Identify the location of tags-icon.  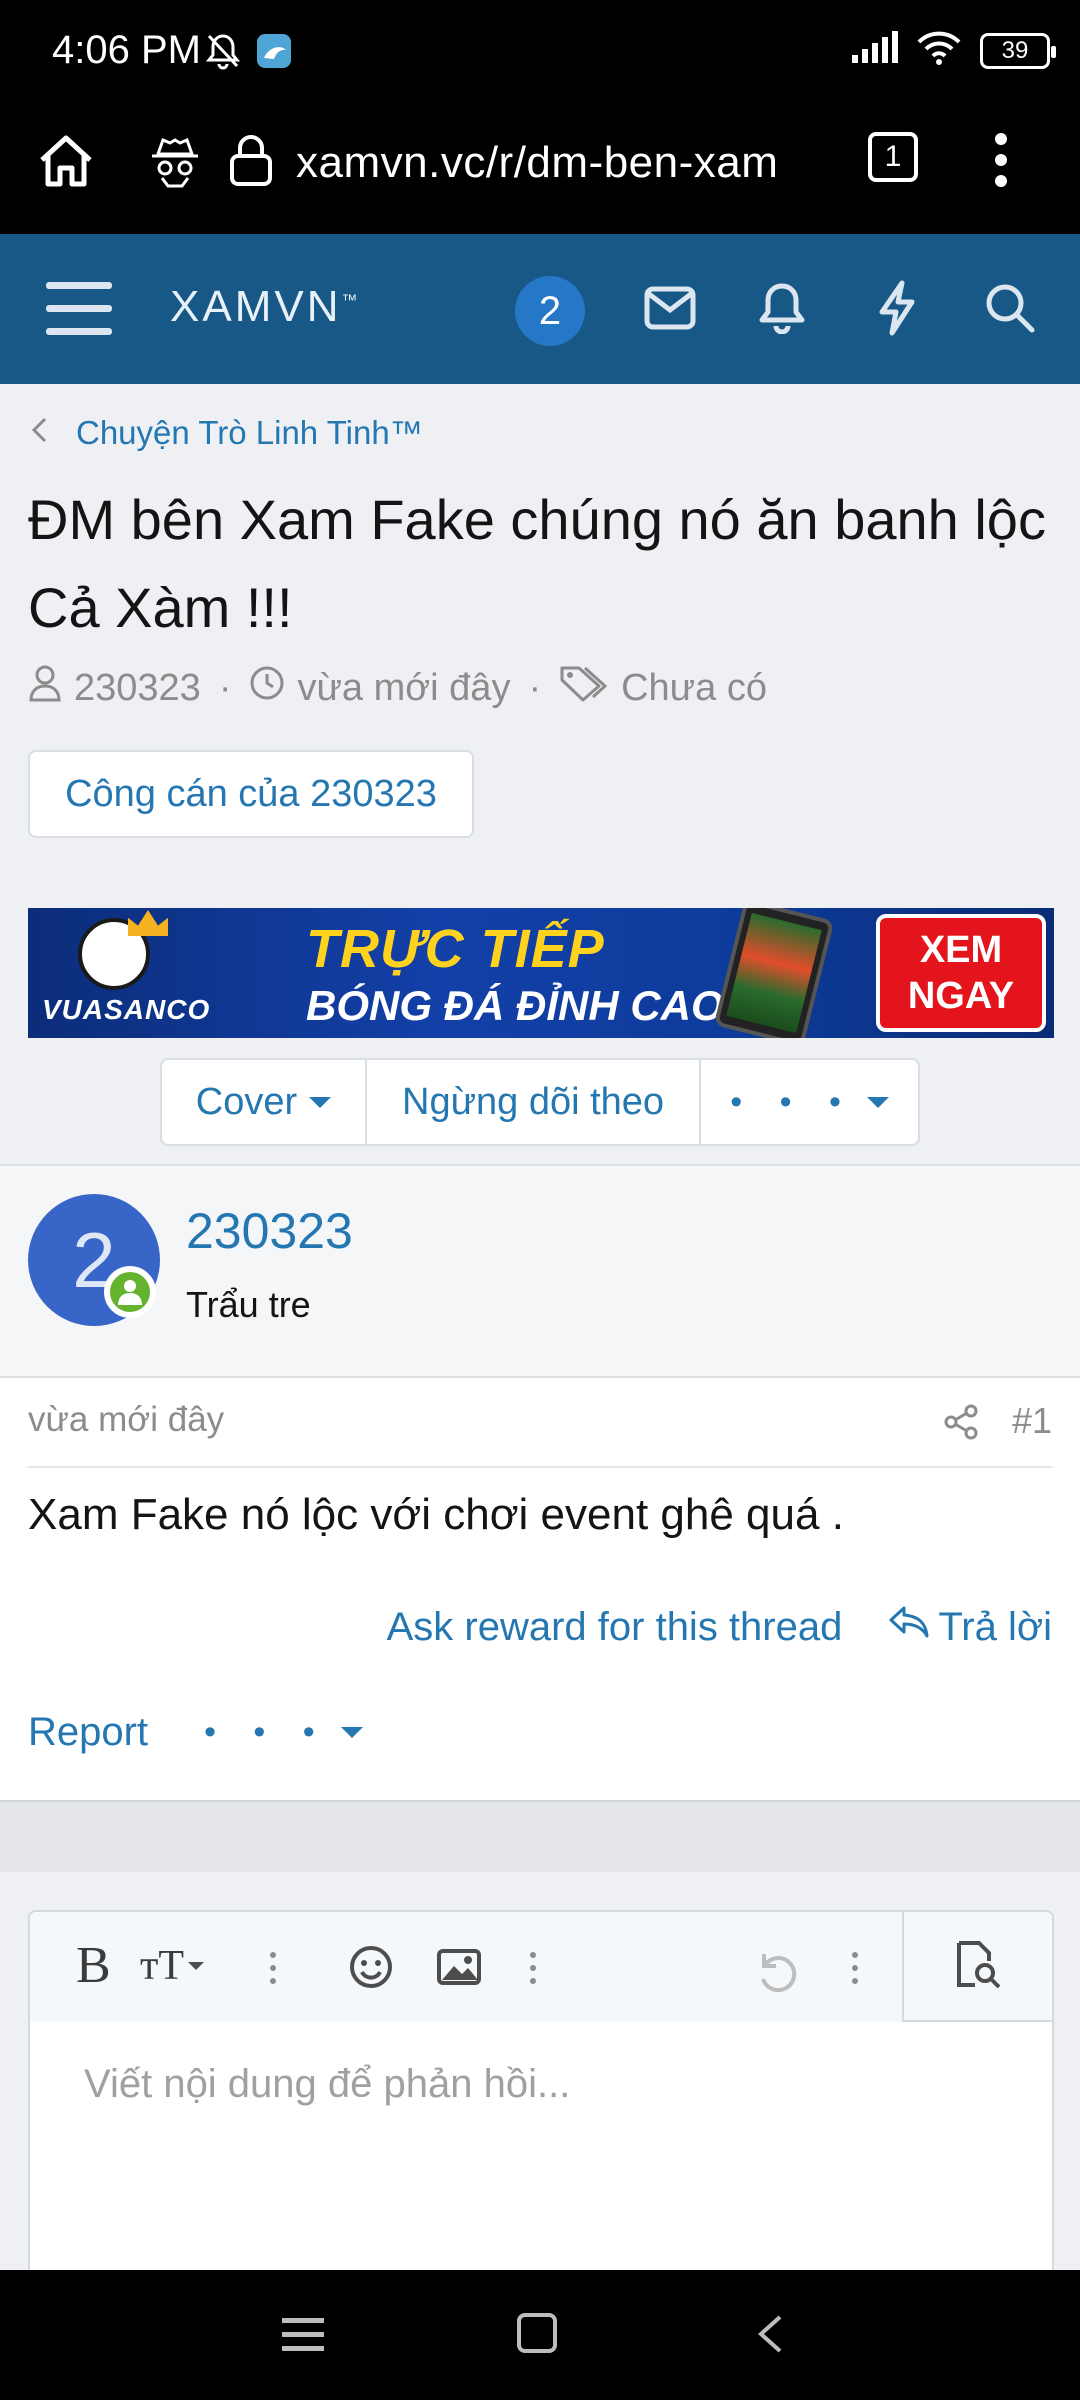
(584, 688).